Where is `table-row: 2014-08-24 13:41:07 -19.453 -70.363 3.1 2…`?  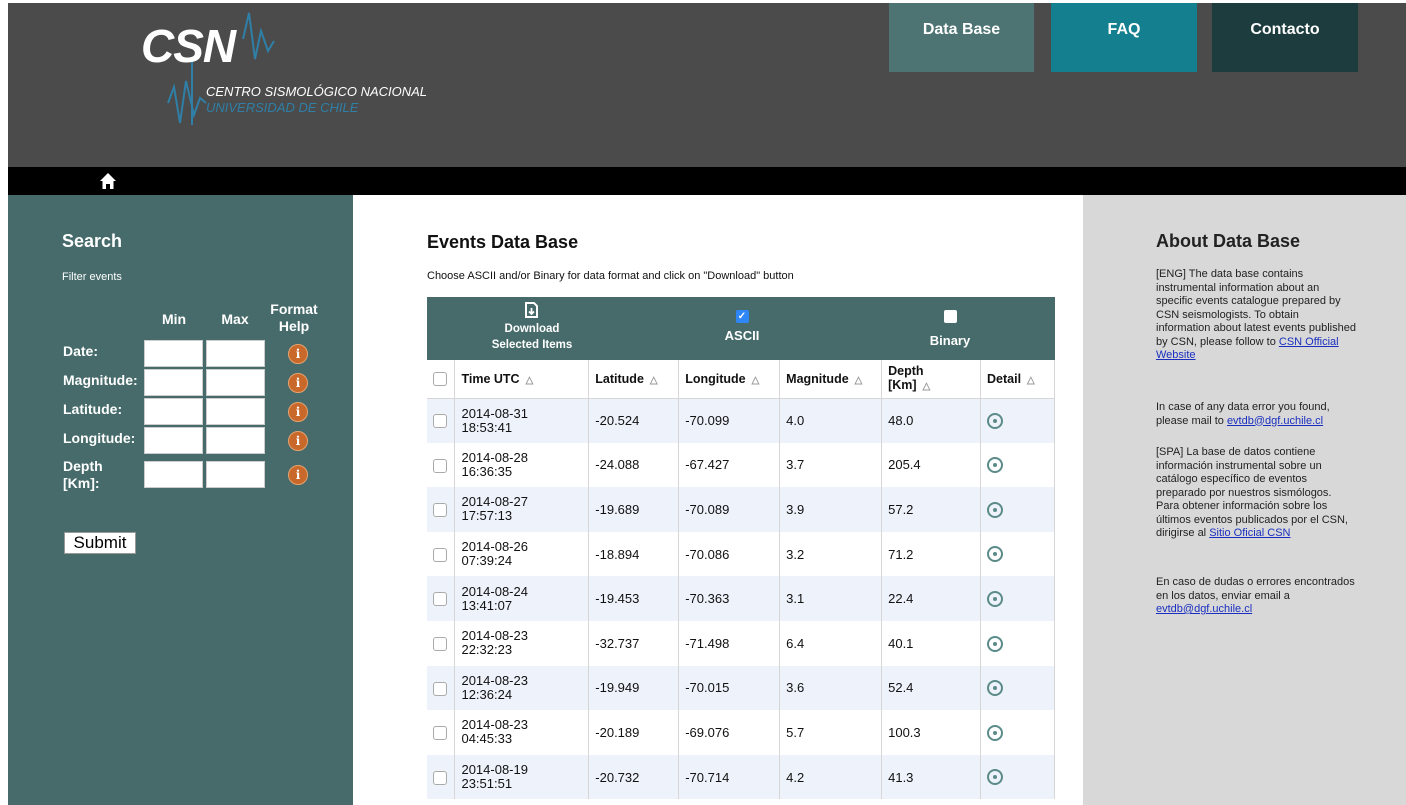
table-row: 2014-08-24 13:41:07 -19.453 -70.363 3.1 2… is located at coordinates (741, 598).